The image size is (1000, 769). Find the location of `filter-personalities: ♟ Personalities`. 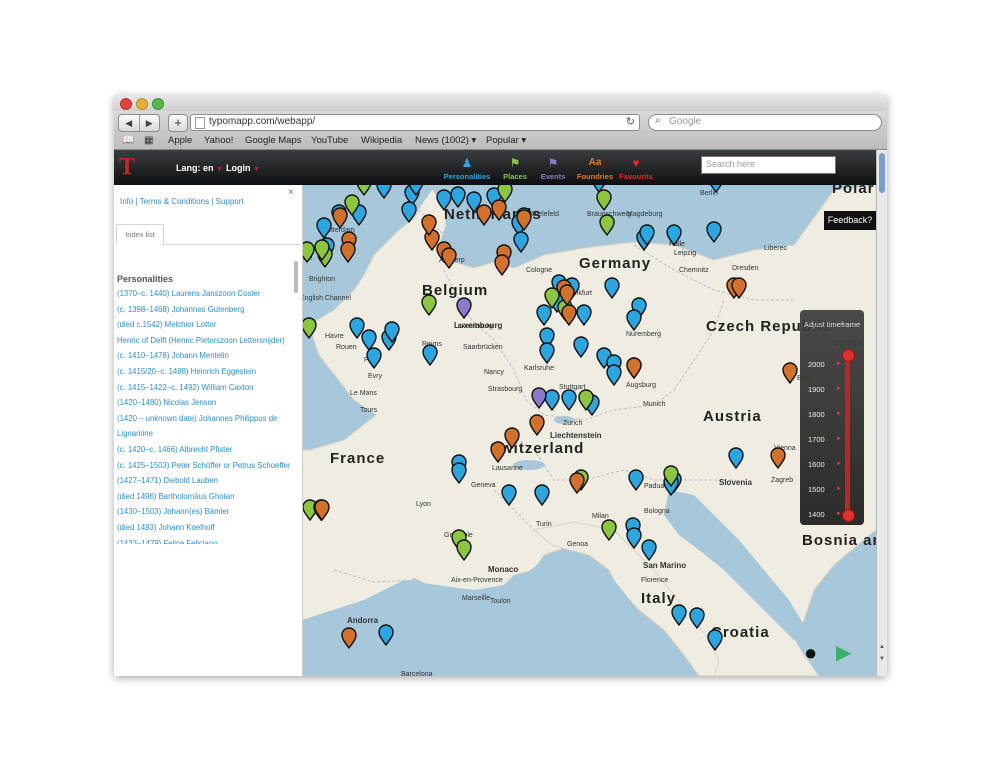

filter-personalities: ♟ Personalities is located at coordinates (467, 169).